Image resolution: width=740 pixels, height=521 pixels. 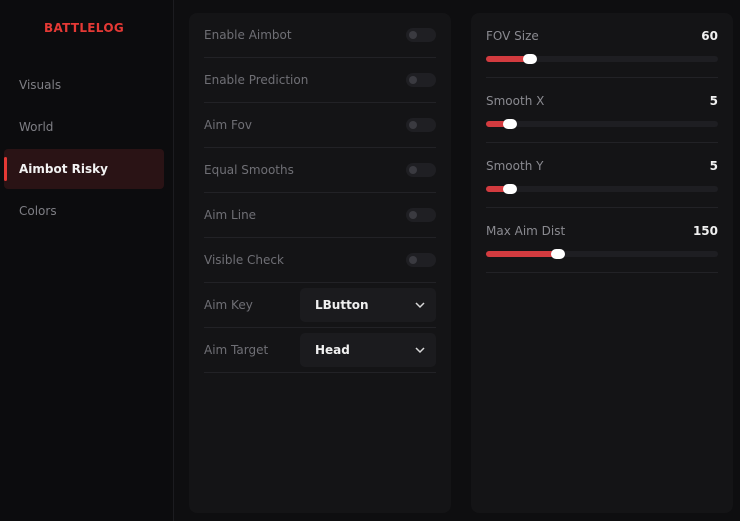 I want to click on option-label: Equal Smooths, so click(x=249, y=170).